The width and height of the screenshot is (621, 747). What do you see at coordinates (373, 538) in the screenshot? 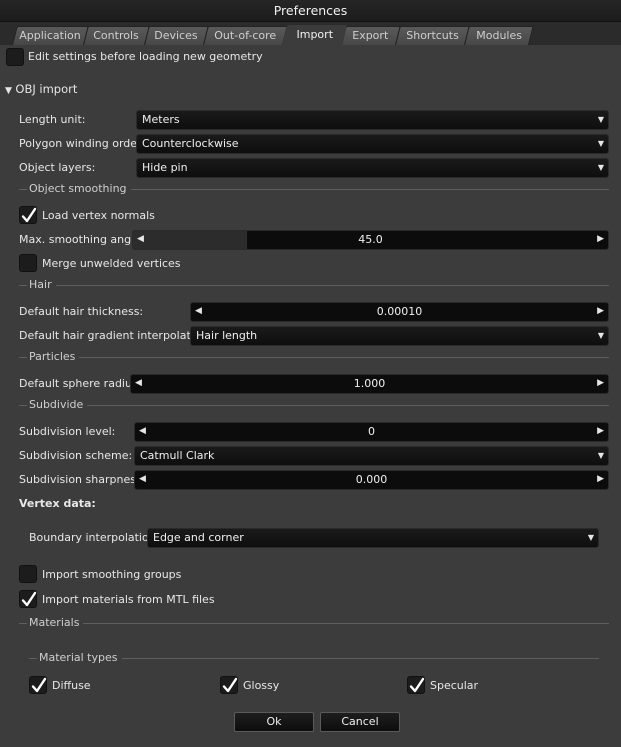
I see `boundary-interpolation-dropdown: Edge and corner ▼` at bounding box center [373, 538].